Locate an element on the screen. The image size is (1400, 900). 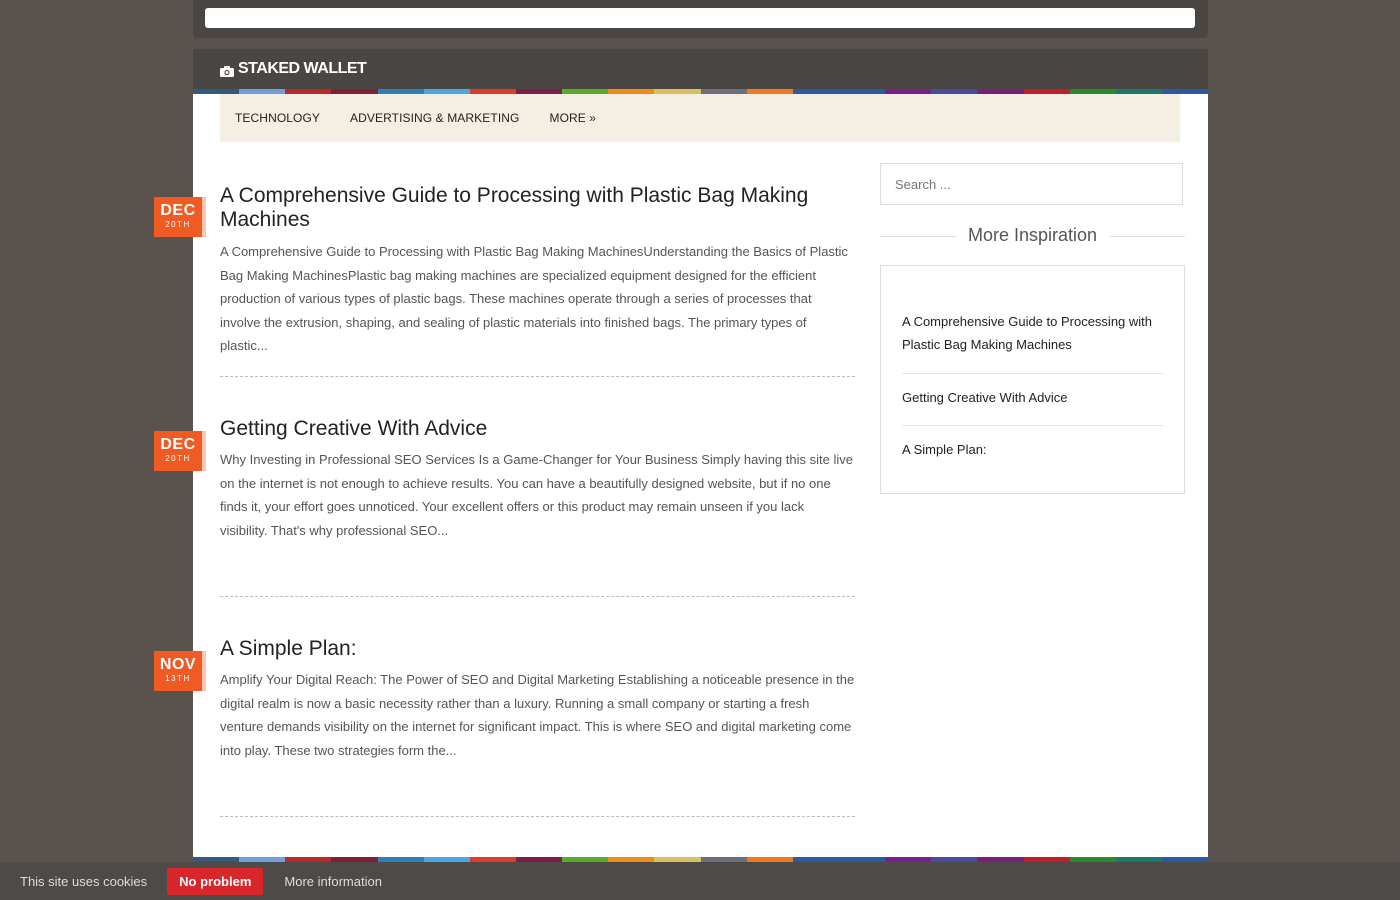
post-title: A Simple Plan: is located at coordinates (537, 649).